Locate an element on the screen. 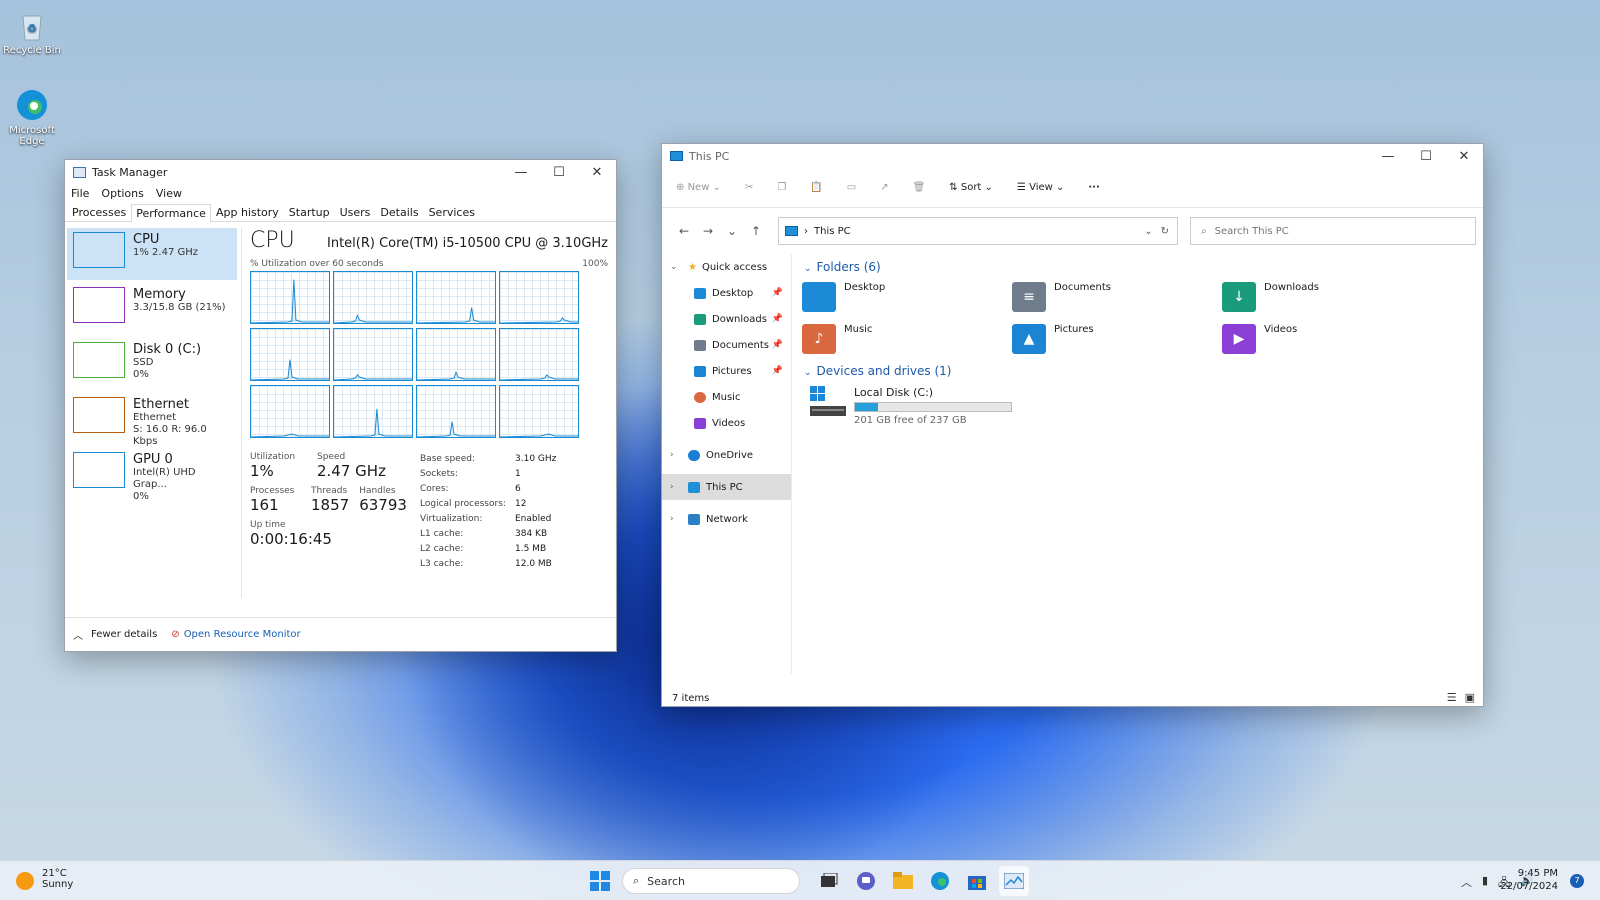 This screenshot has width=1600, height=900. search-input: ⌕ Search This PC is located at coordinates (1333, 231).